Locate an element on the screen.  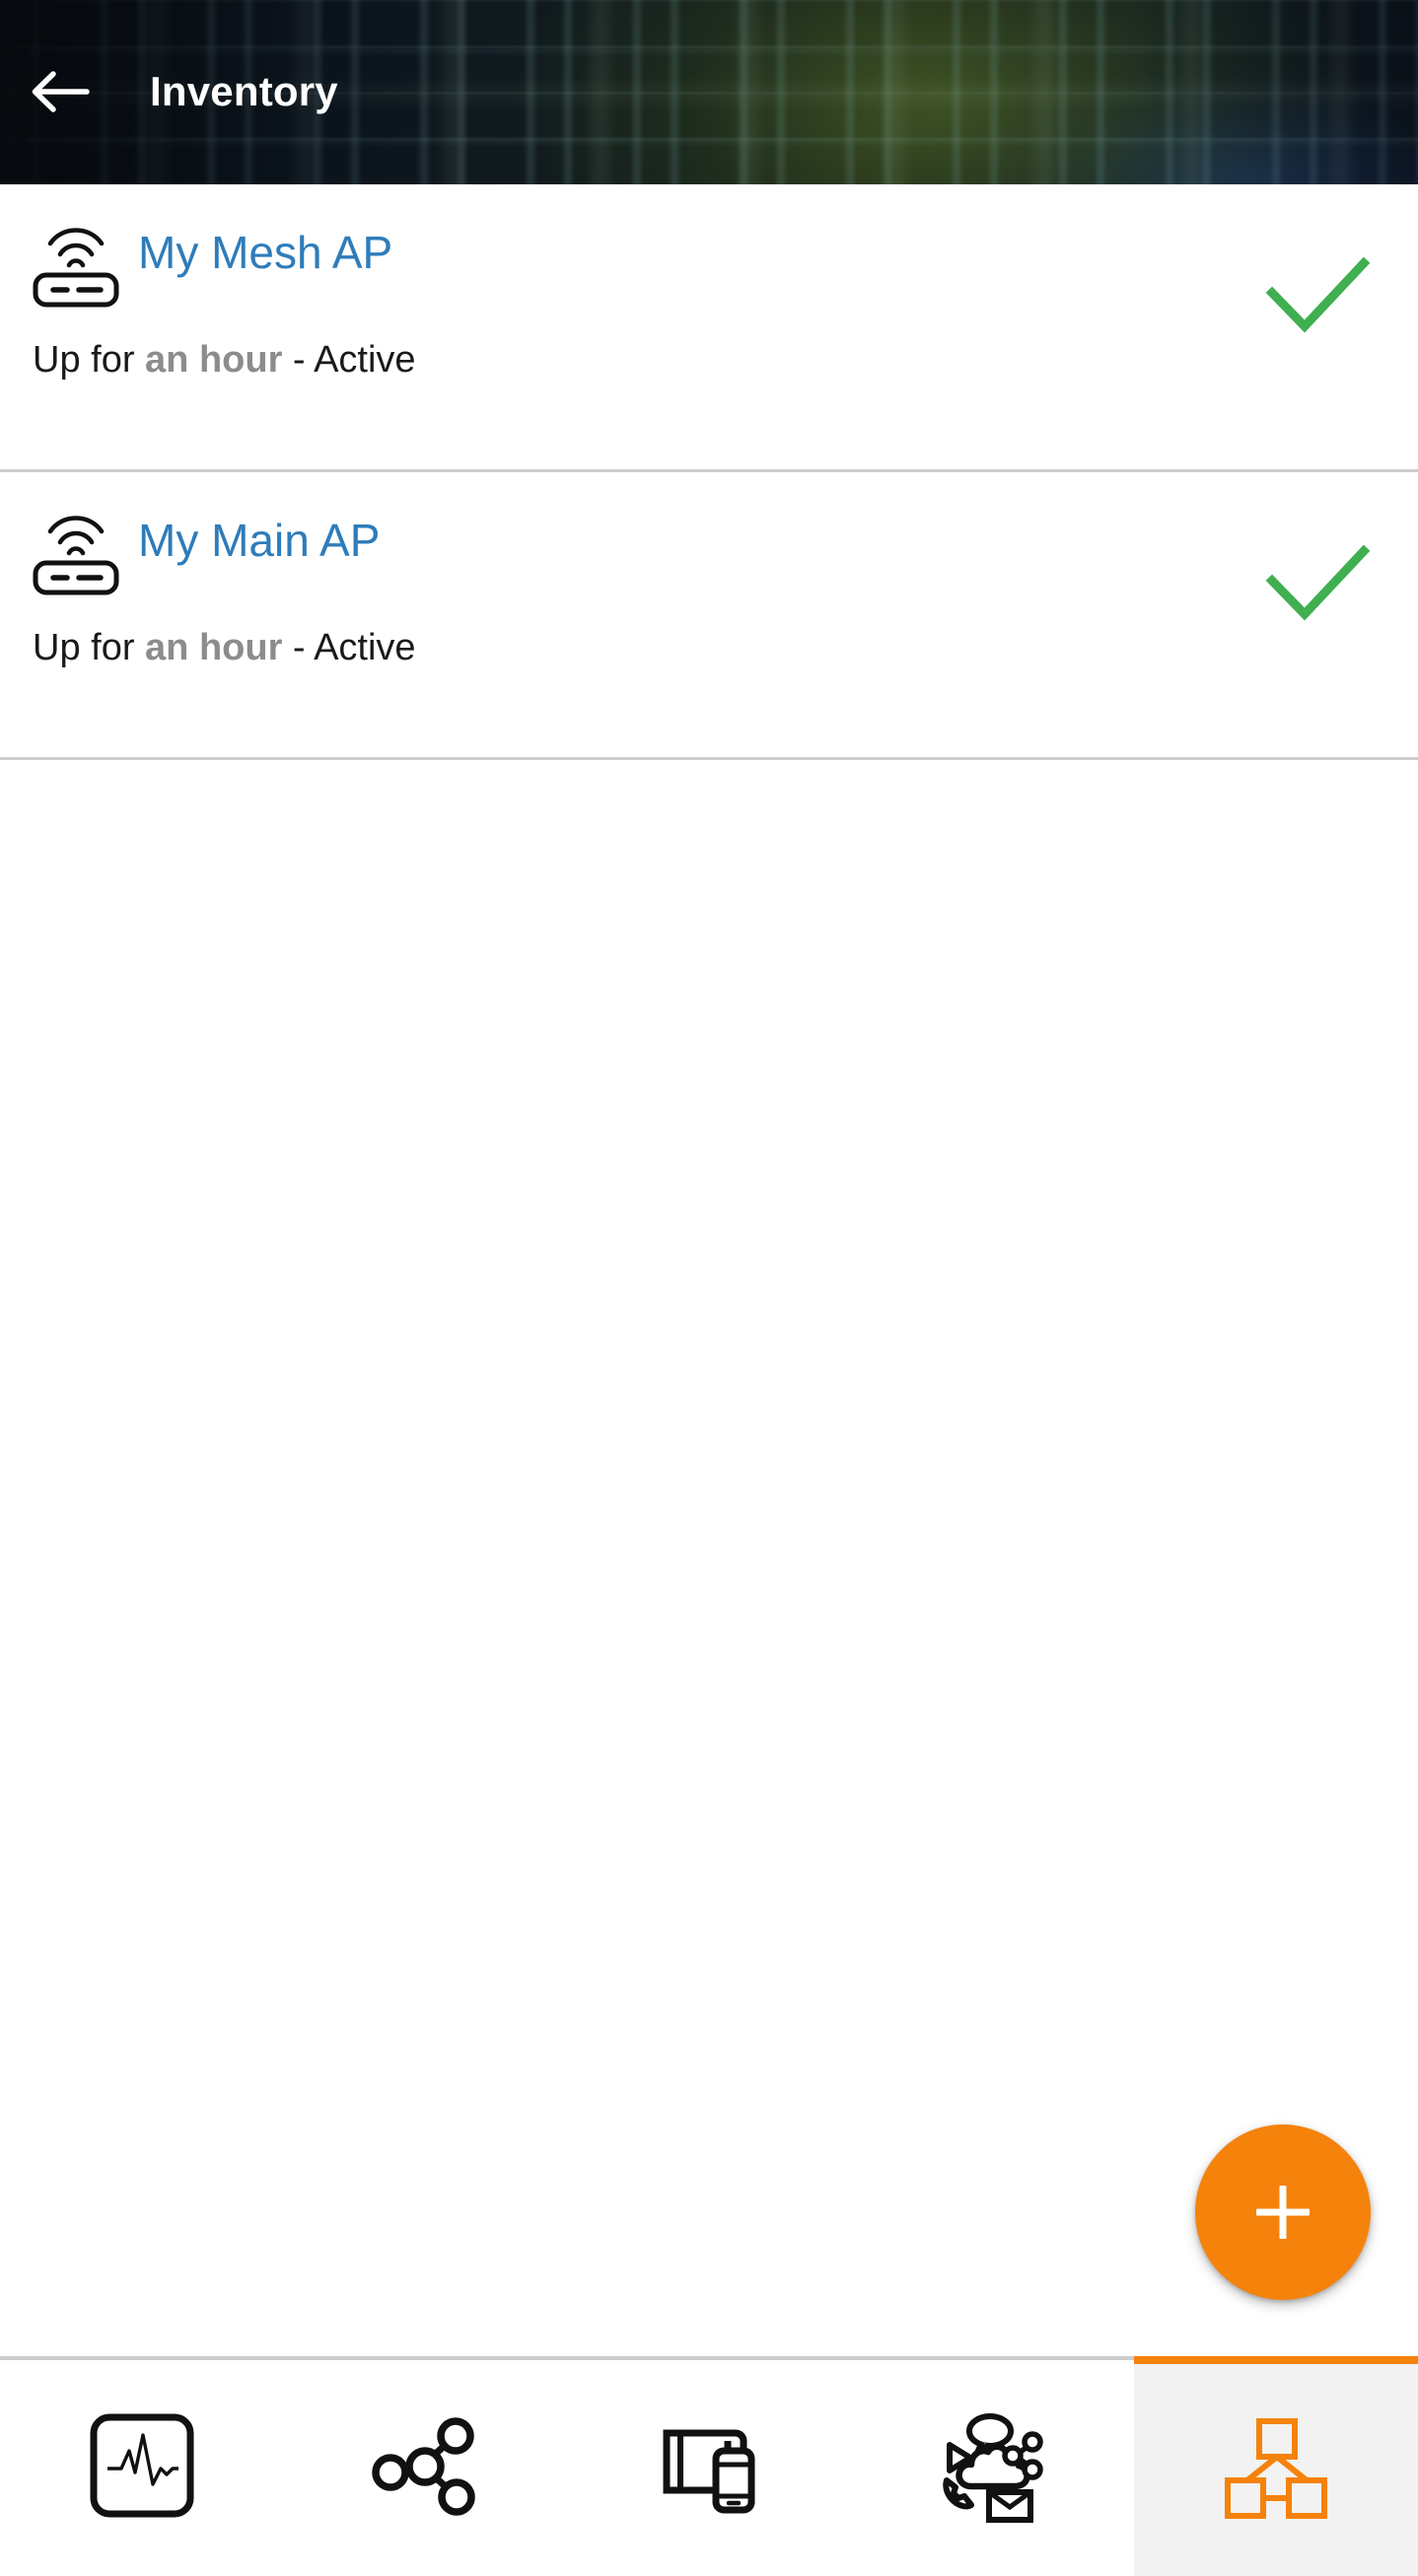
list-item-title: My Mesh AP is located at coordinates (265, 253).